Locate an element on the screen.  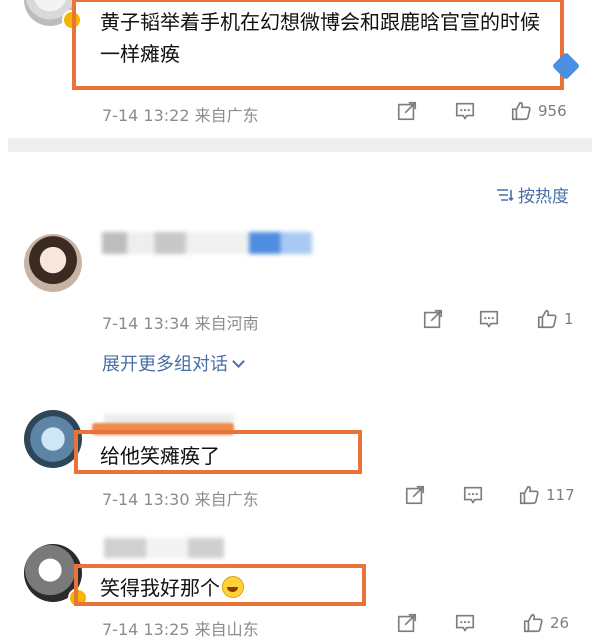
comment-text: 笑得我好那个 is located at coordinates (172, 588).